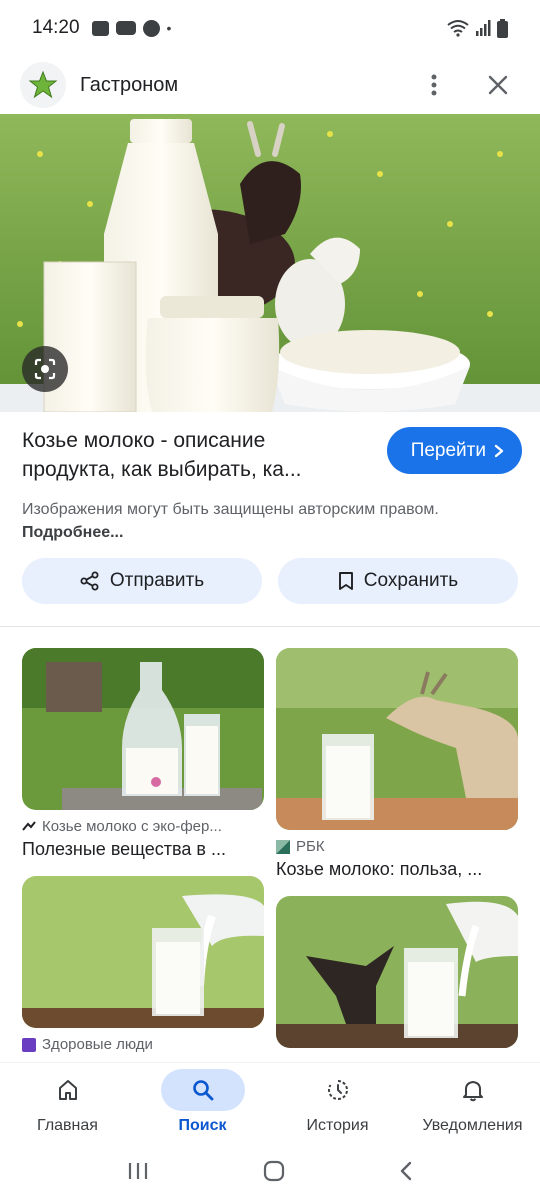  What do you see at coordinates (448, 450) in the screenshot?
I see `visit-label: Перейти` at bounding box center [448, 450].